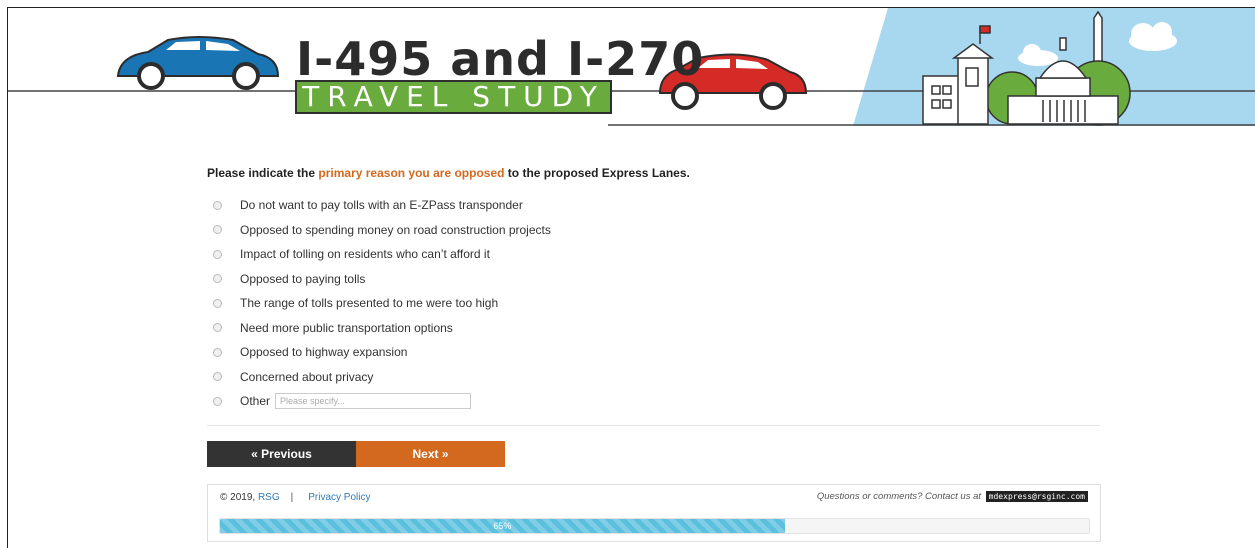  I want to click on option-label: Concerned about privacy, so click(307, 376).